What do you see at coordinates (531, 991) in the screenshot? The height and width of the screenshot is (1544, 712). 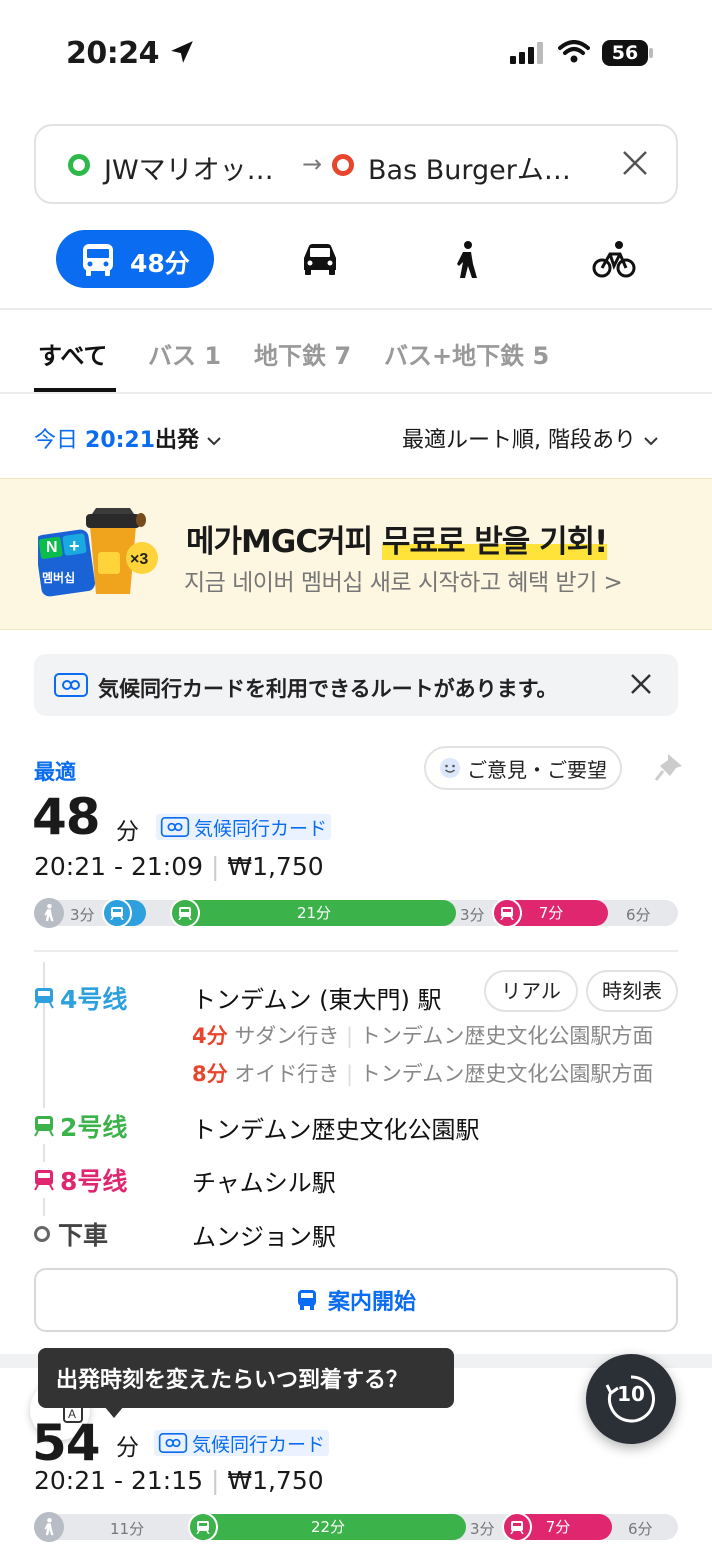 I see `realtime-button: リアル` at bounding box center [531, 991].